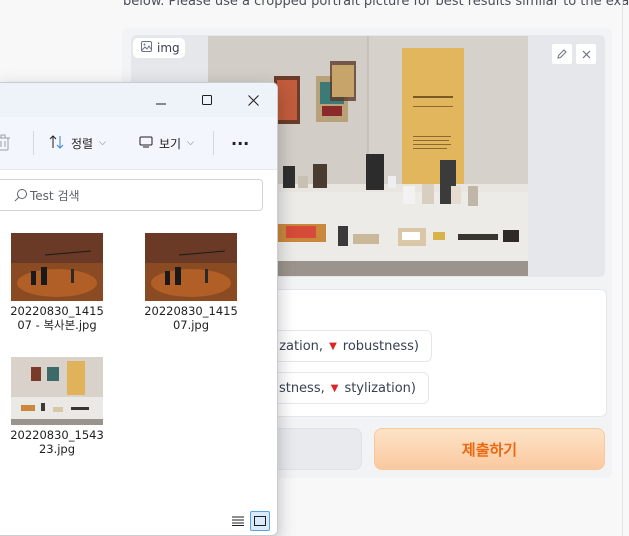 This screenshot has height=536, width=629. Describe the element at coordinates (55, 195) in the screenshot. I see `search-placeholder: Test 검색` at that location.